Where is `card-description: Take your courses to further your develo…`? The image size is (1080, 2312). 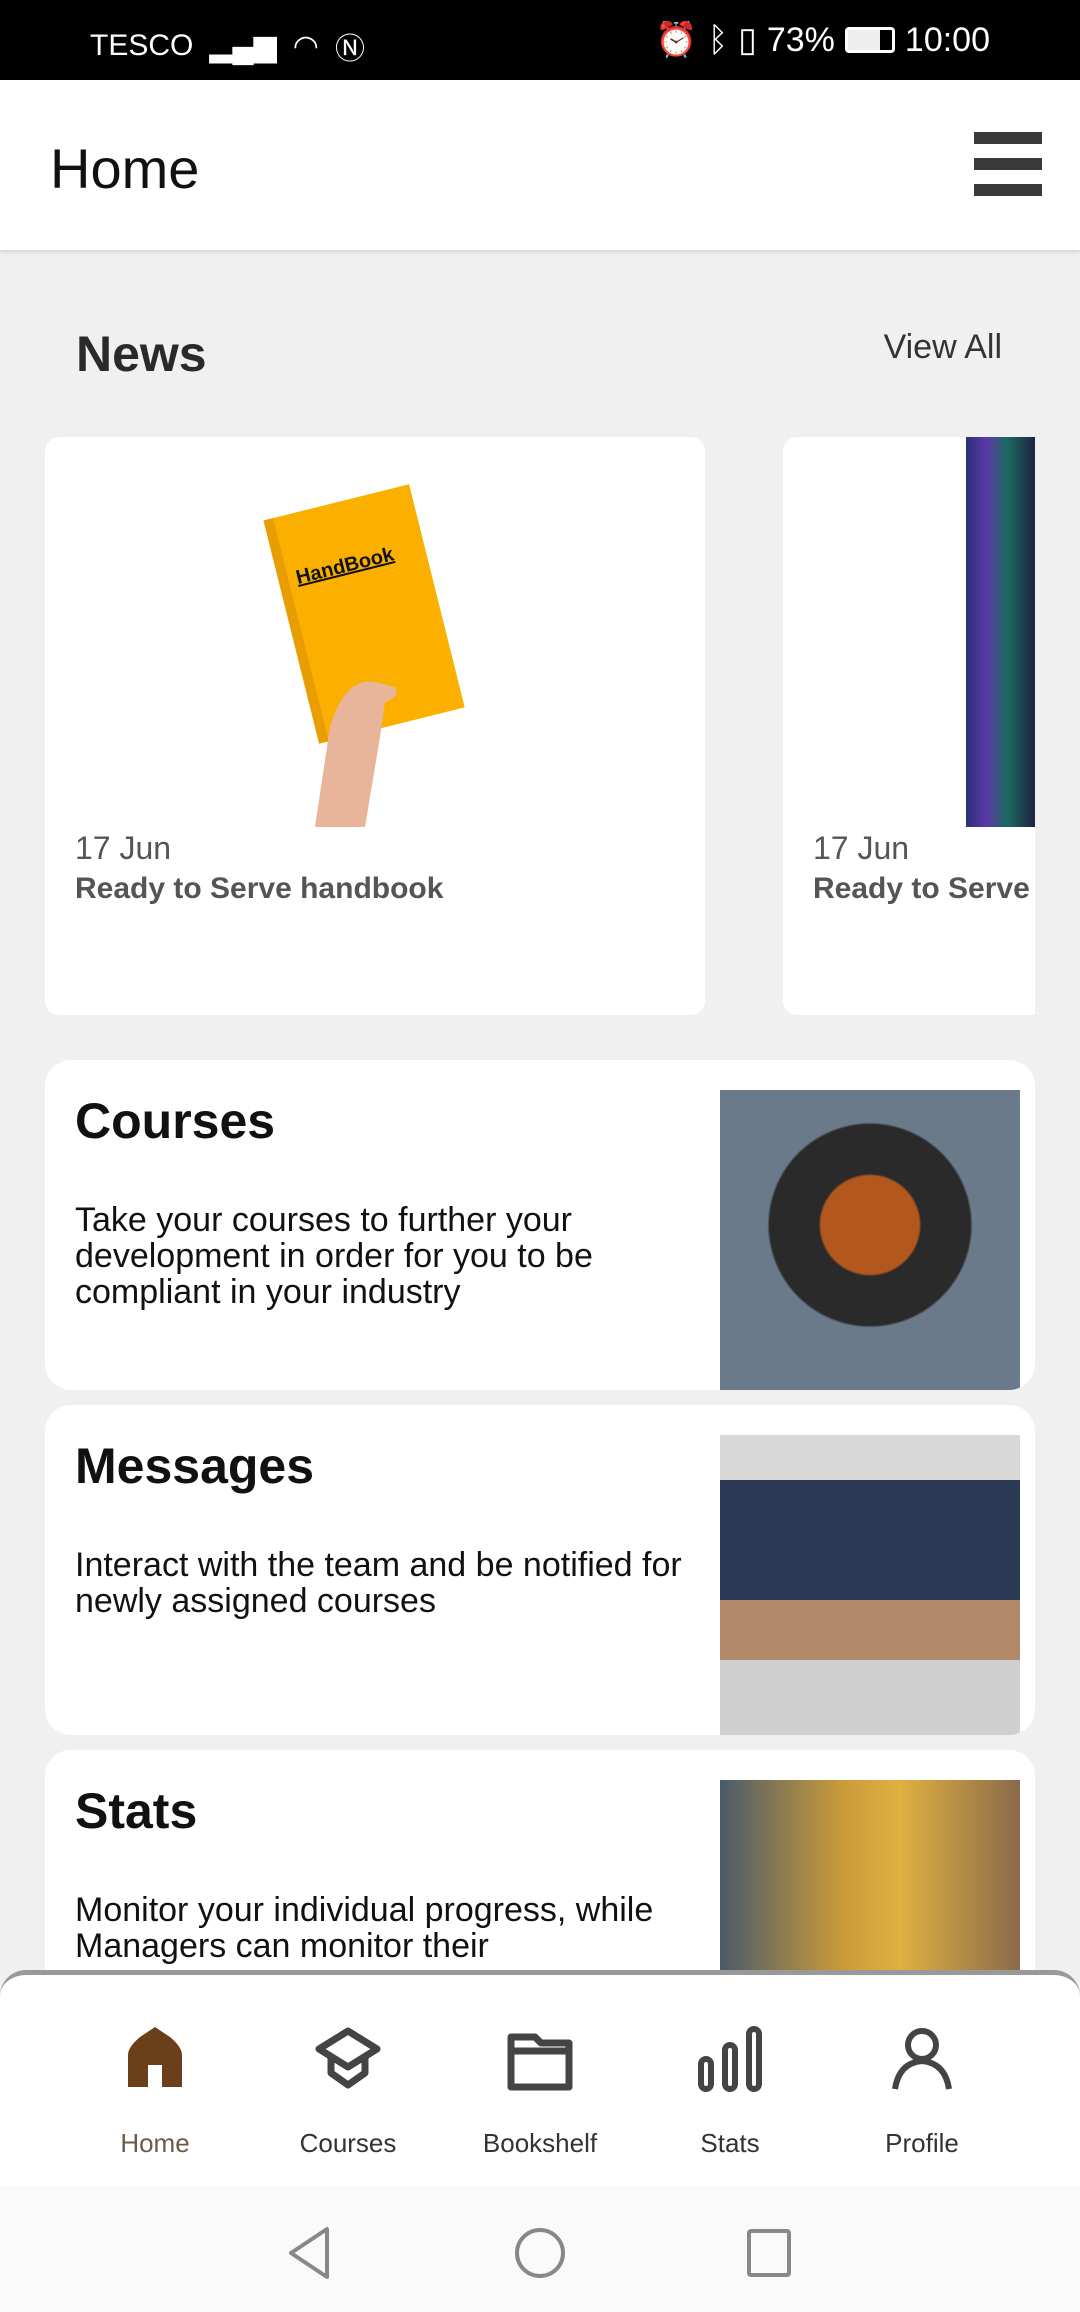
card-description: Take your courses to further your develo… is located at coordinates (334, 1256).